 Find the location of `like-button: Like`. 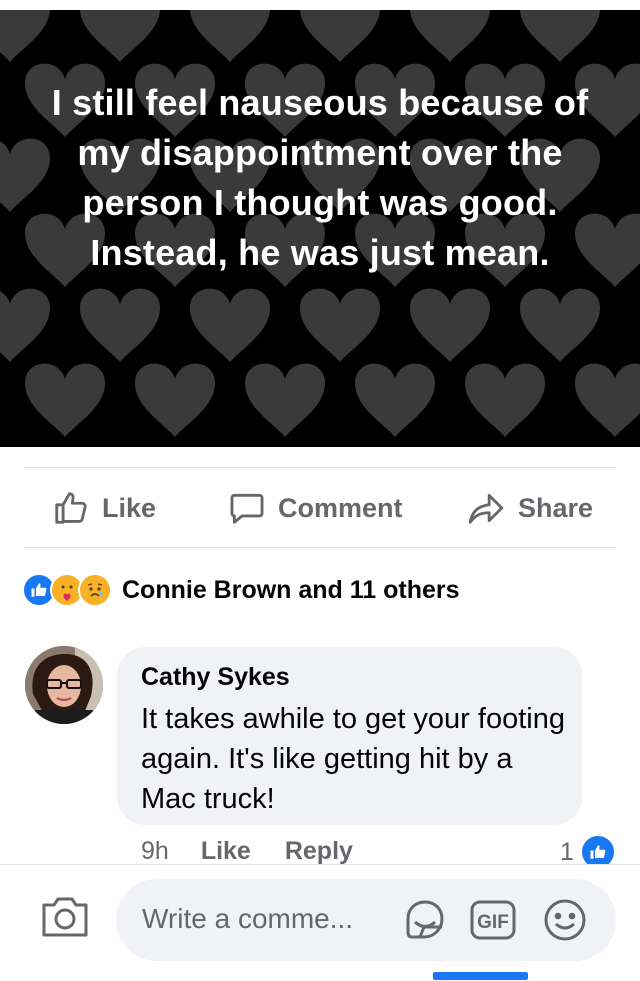

like-button: Like is located at coordinates (104, 508).